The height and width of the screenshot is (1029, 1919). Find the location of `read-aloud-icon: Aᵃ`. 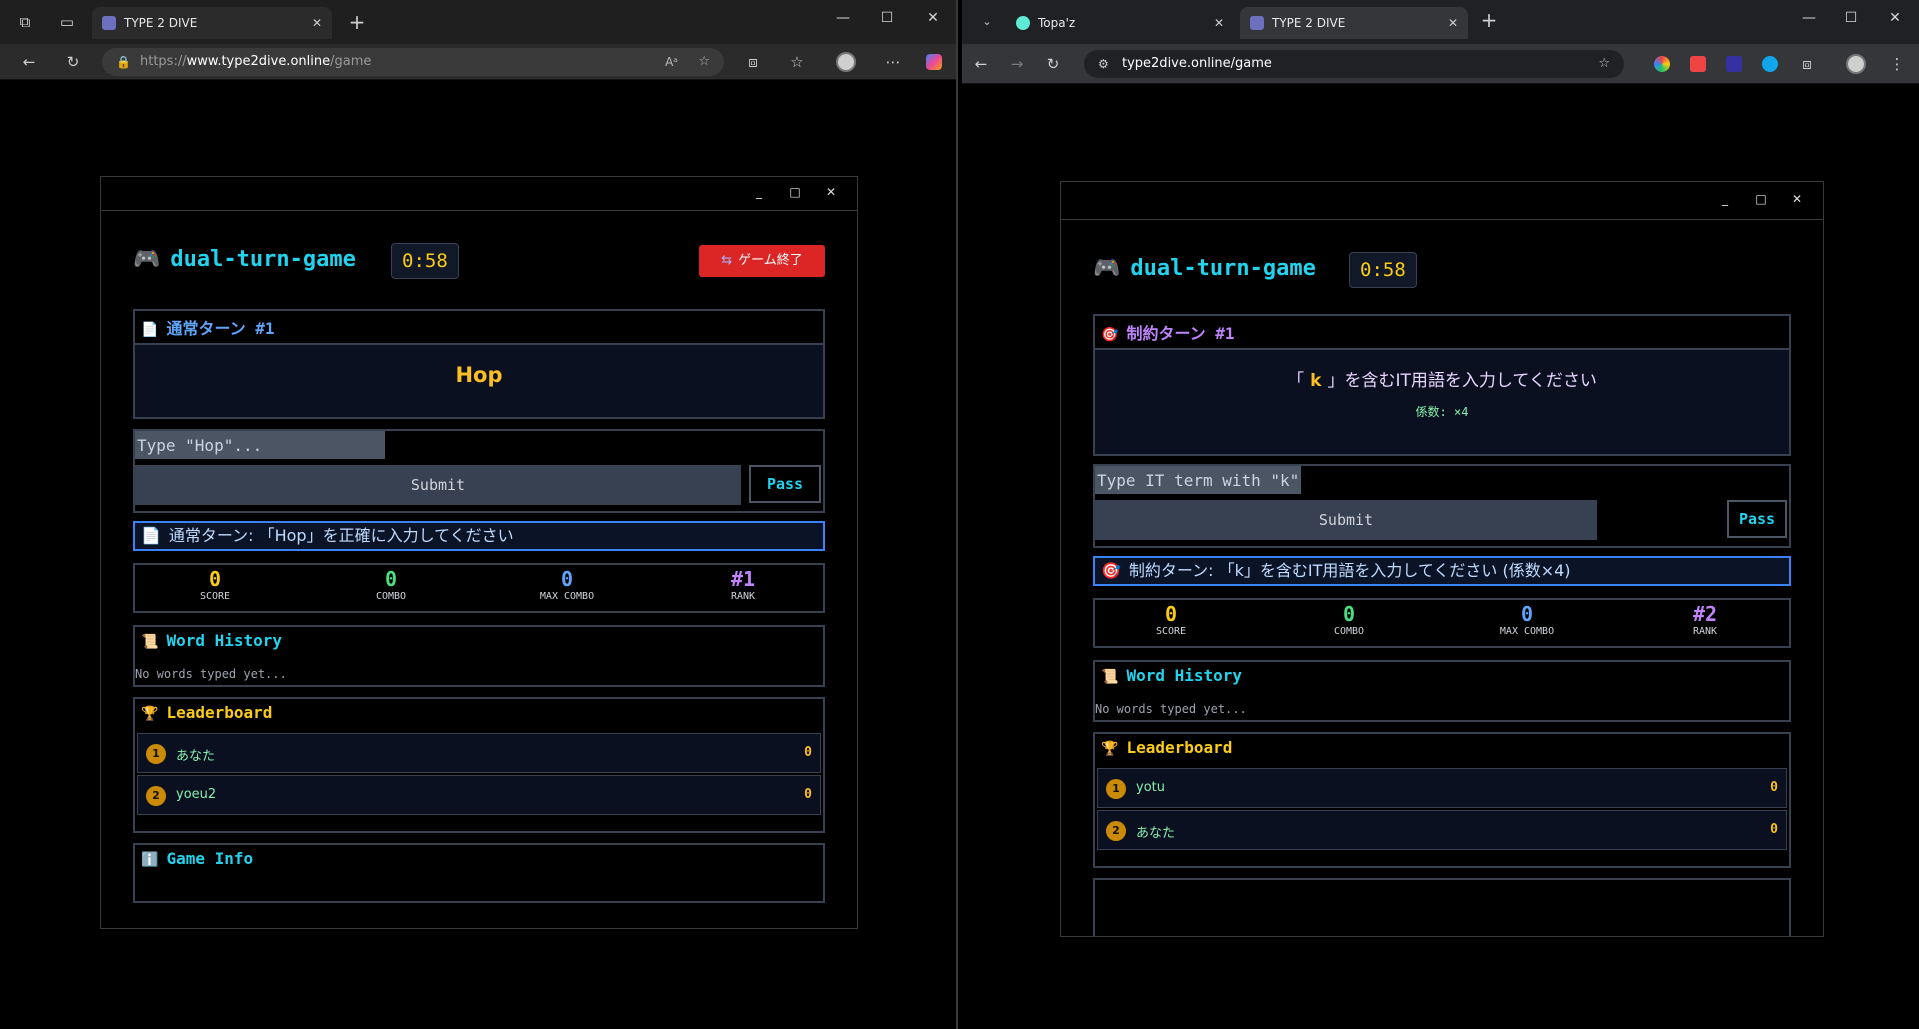

read-aloud-icon: Aᵃ is located at coordinates (671, 62).